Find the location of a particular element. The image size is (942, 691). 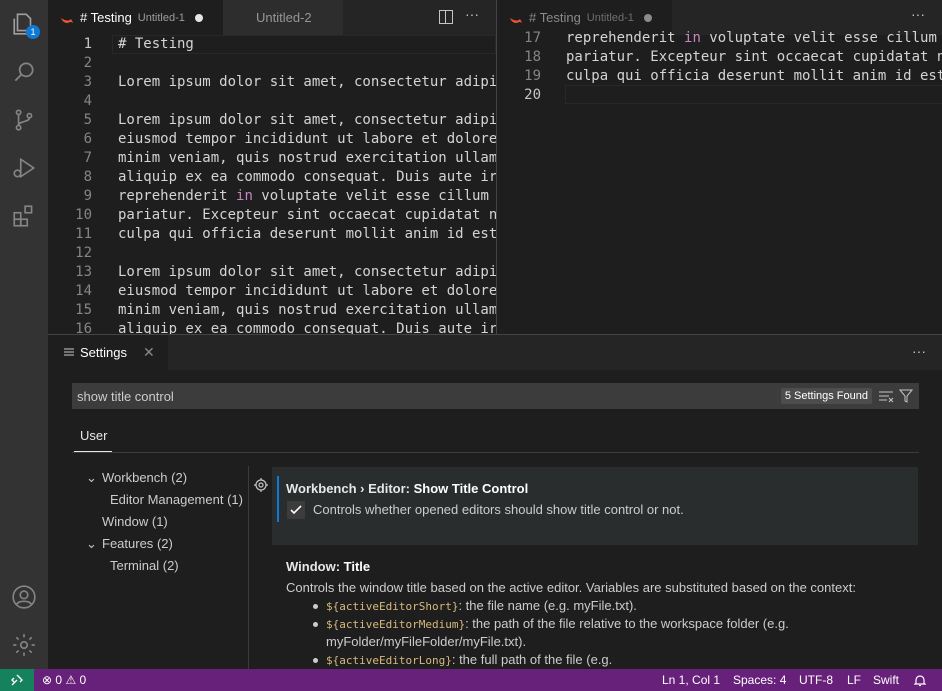

line-number: 7 is located at coordinates (87, 158).